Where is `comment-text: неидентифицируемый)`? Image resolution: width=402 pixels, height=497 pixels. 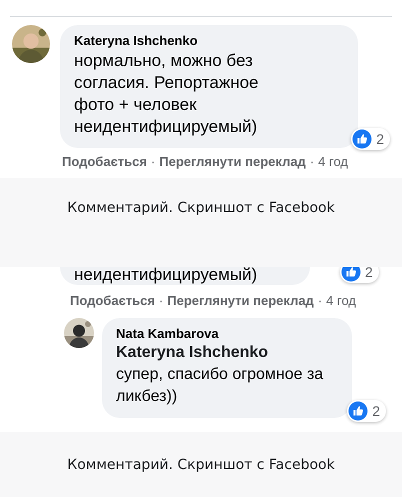
comment-text: неидентифицируемый) is located at coordinates (166, 276).